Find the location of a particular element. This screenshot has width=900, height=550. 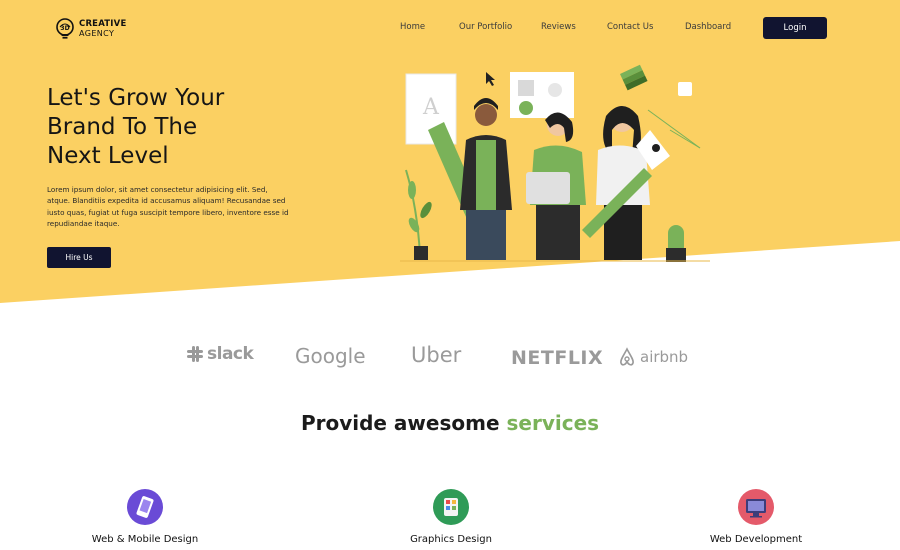

nav-portfolio: Our Portfolio is located at coordinates (485, 27).